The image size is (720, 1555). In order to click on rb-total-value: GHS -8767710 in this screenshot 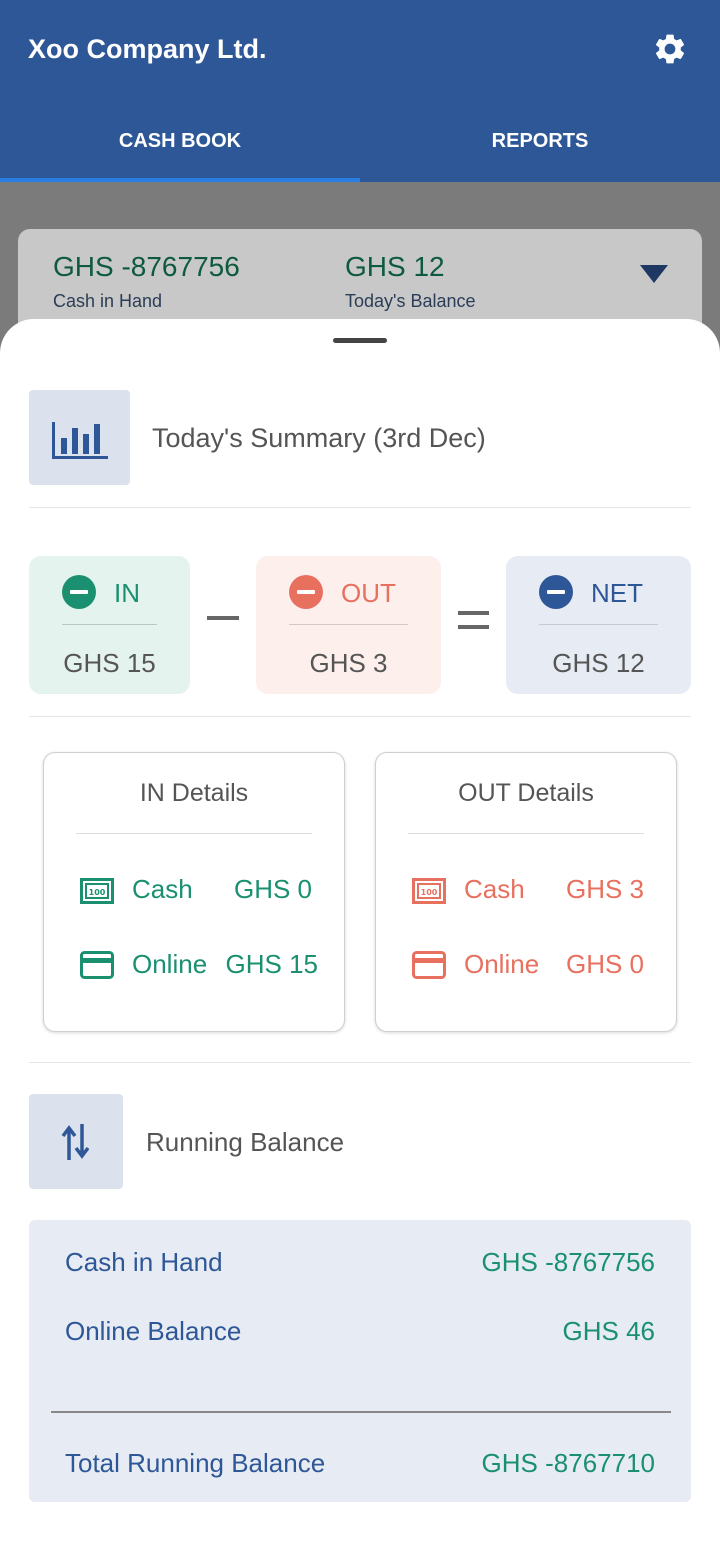, I will do `click(568, 1463)`.